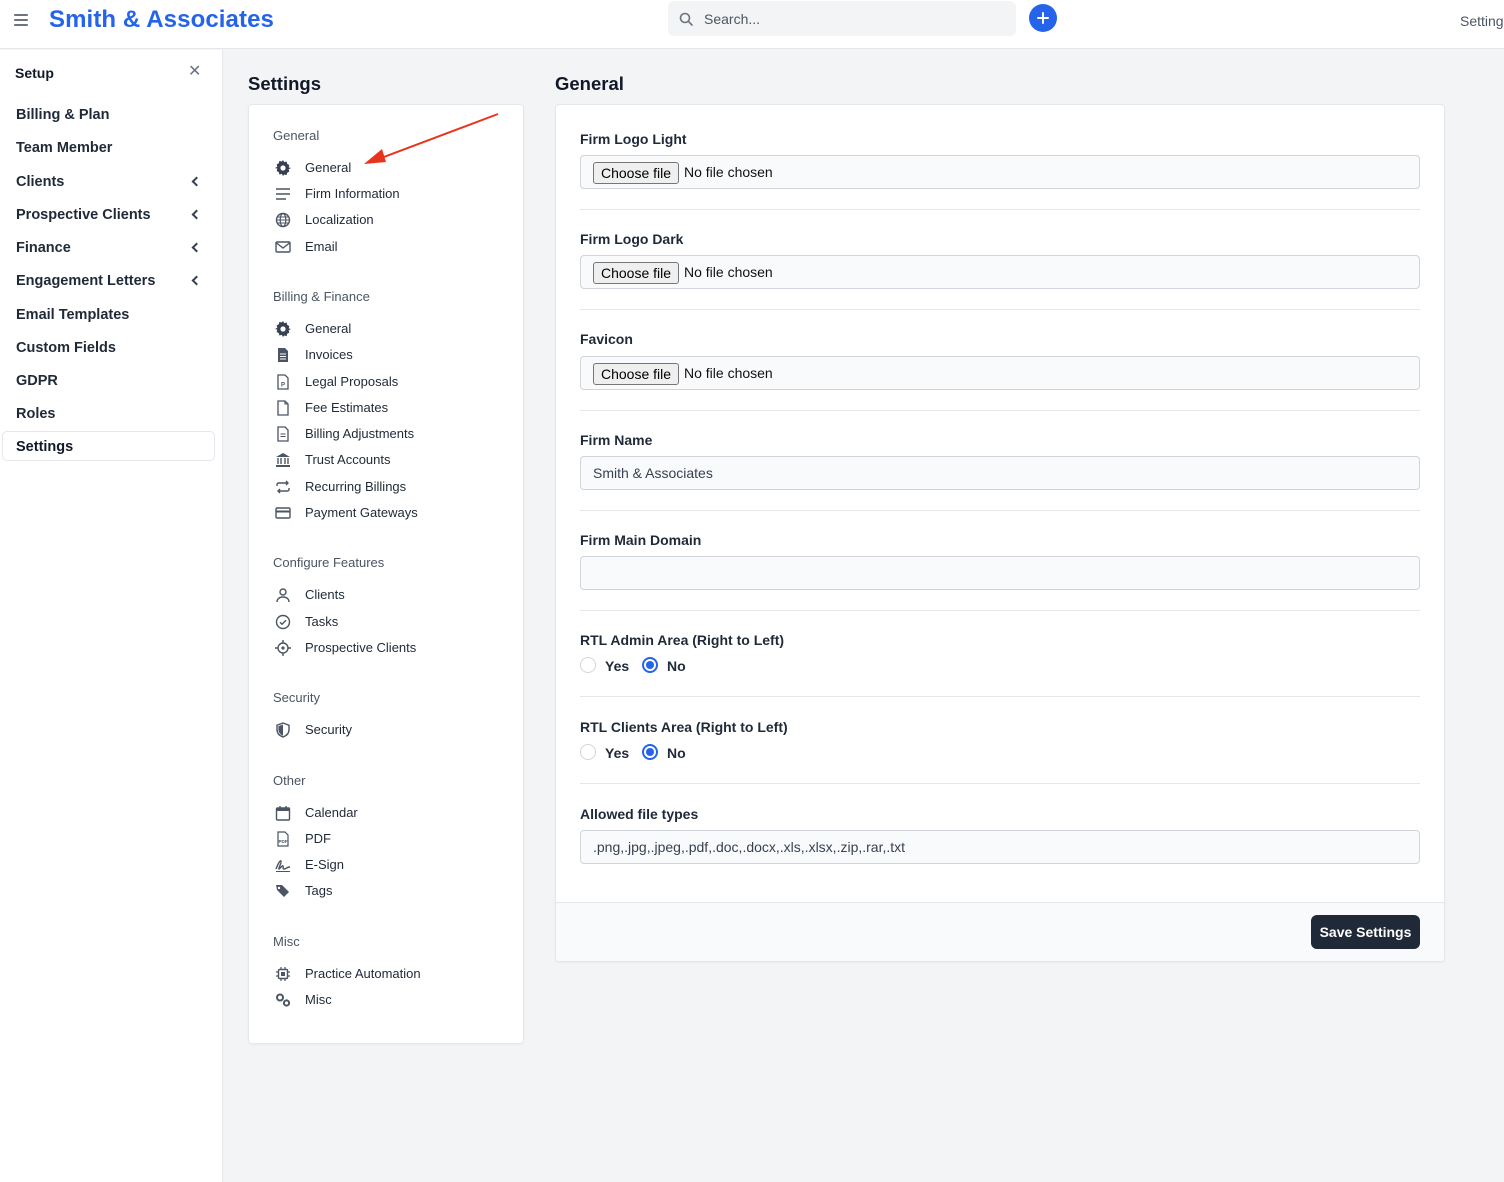 The height and width of the screenshot is (1182, 1504). I want to click on nav-item-e-sign: E-Sign, so click(388, 865).